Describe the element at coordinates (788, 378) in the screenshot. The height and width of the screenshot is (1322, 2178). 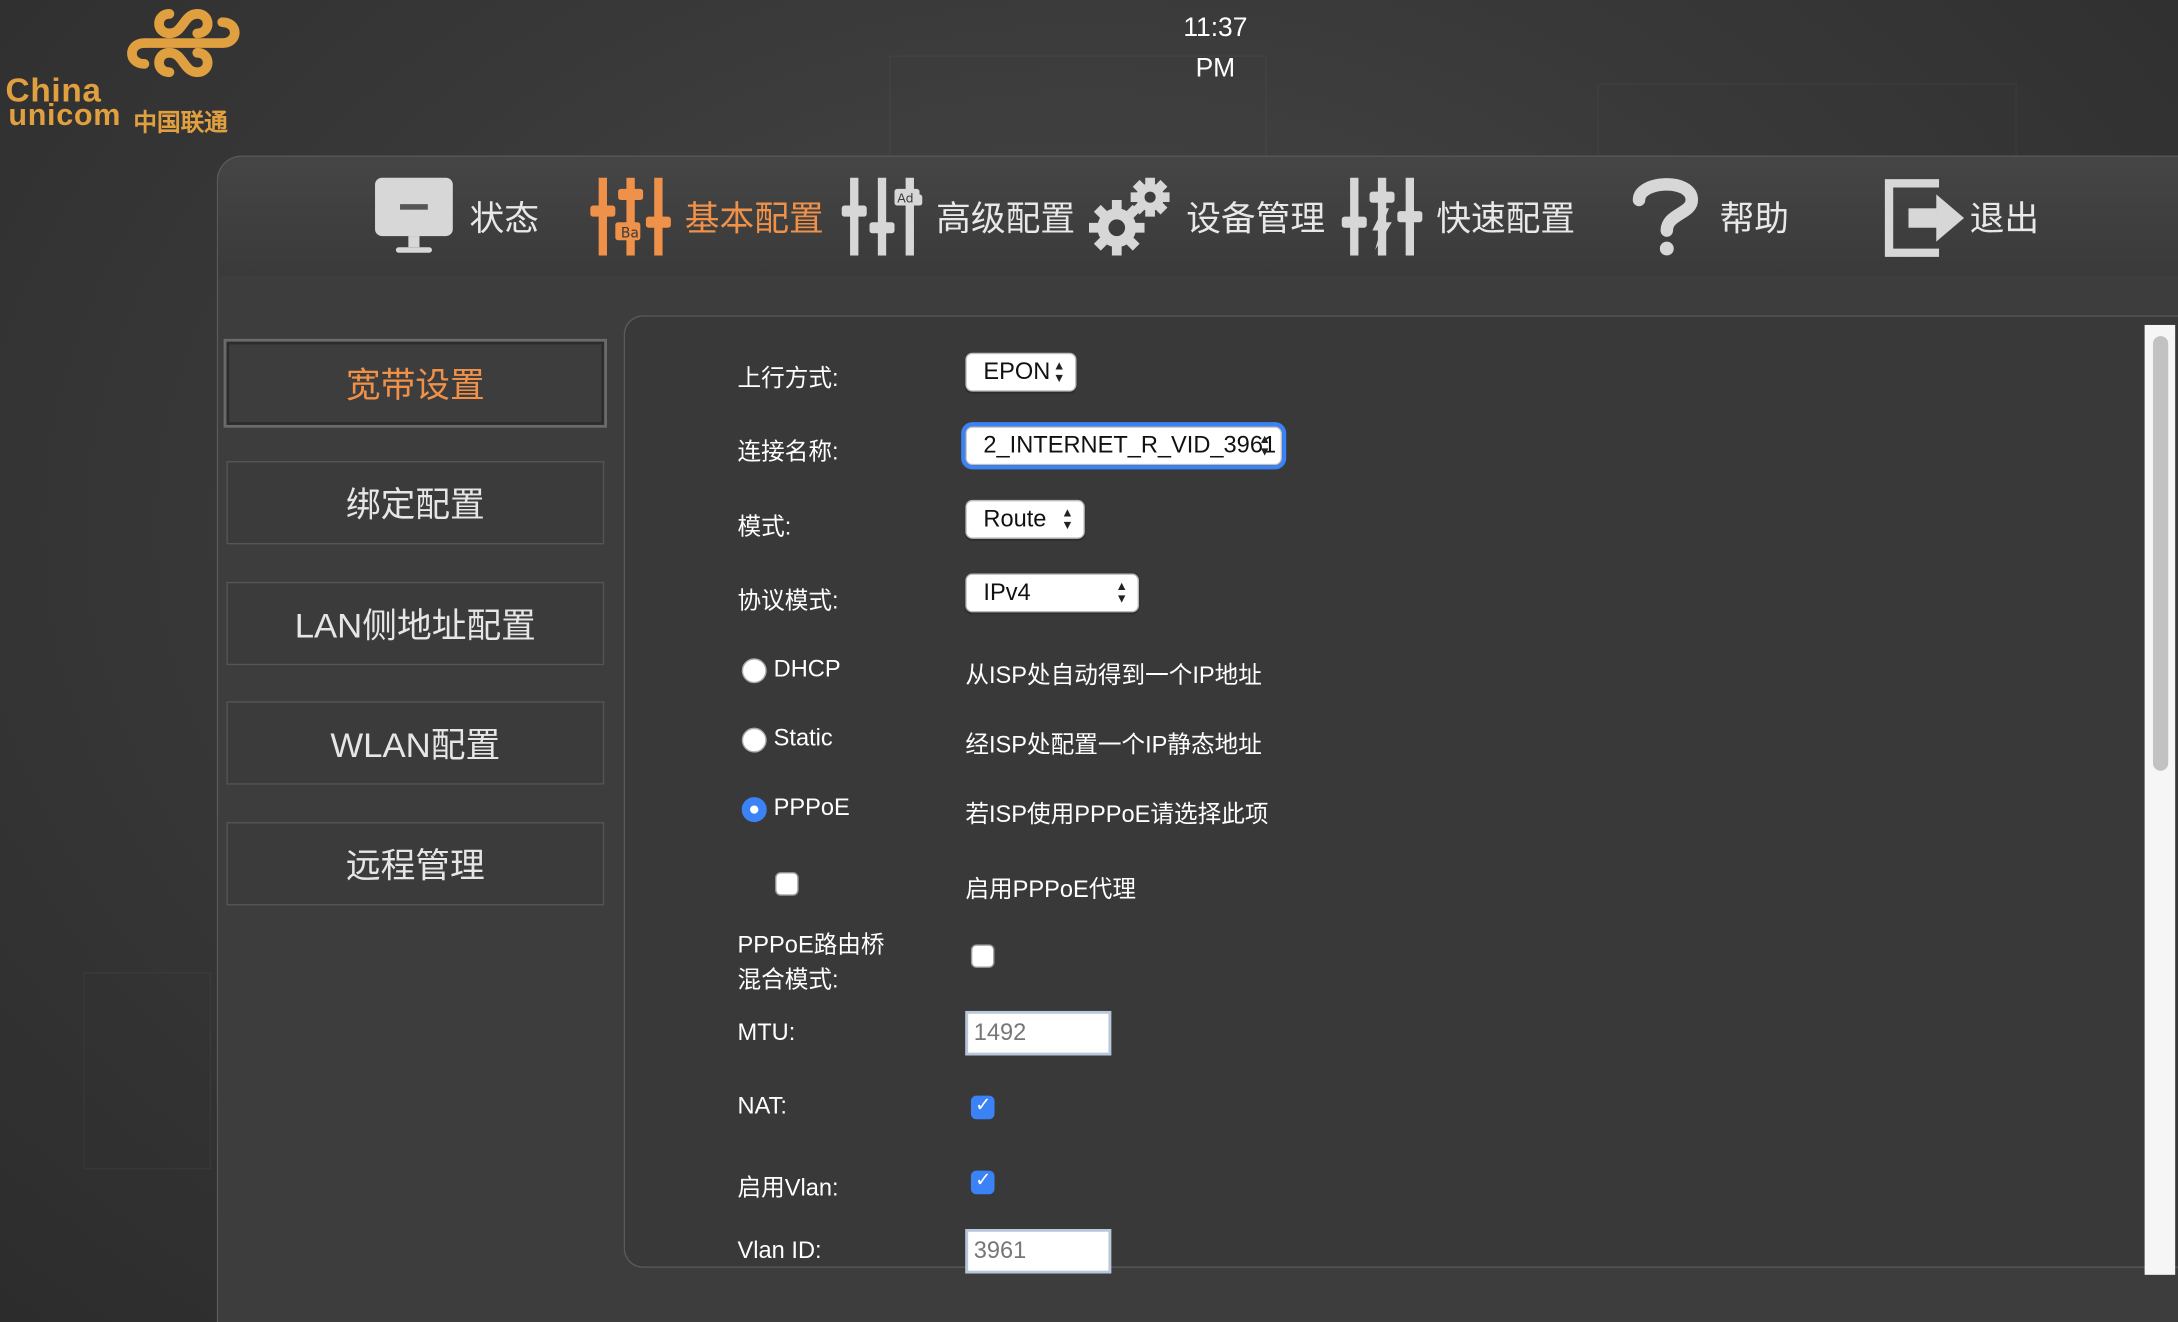
I see `uplink-label: 上行方式:` at that location.